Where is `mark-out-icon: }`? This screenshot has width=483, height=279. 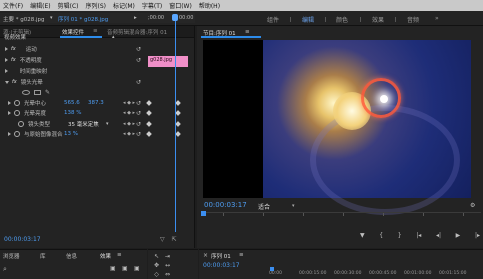
mark-out-icon: } is located at coordinates (400, 237).